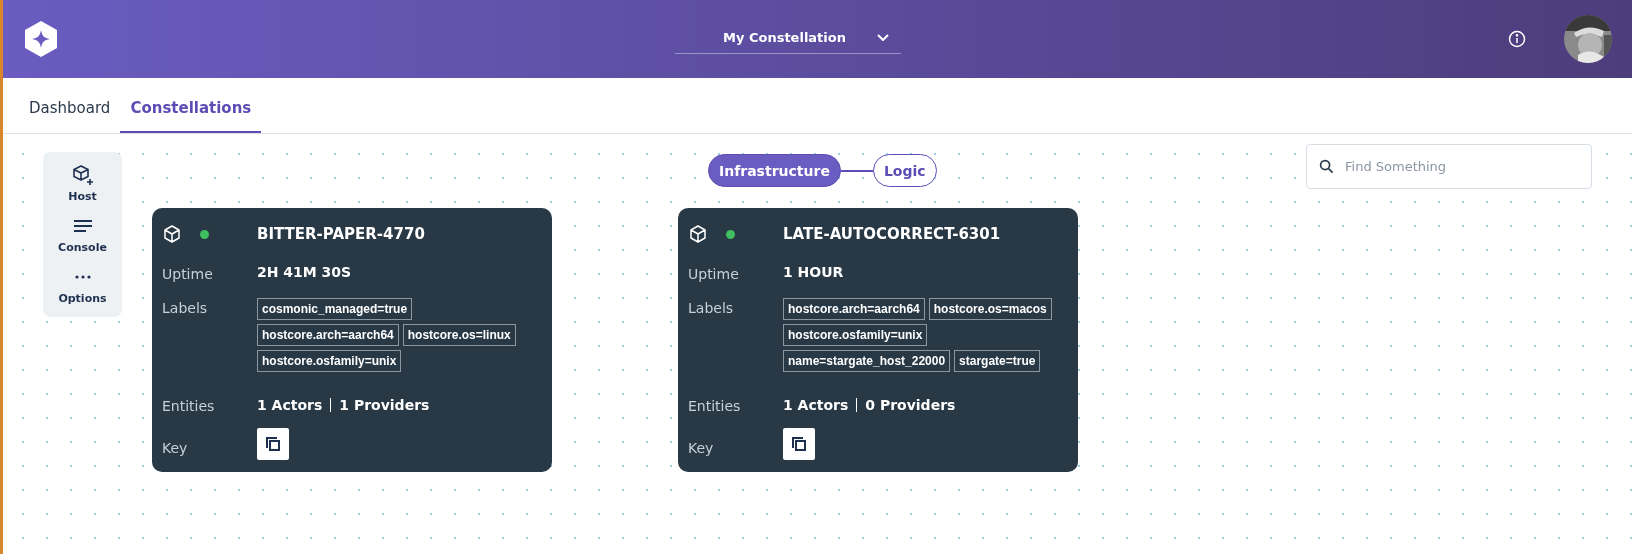 The height and width of the screenshot is (554, 1632). Describe the element at coordinates (335, 309) in the screenshot. I see `label-tag: cosmonic_managed=true` at that location.